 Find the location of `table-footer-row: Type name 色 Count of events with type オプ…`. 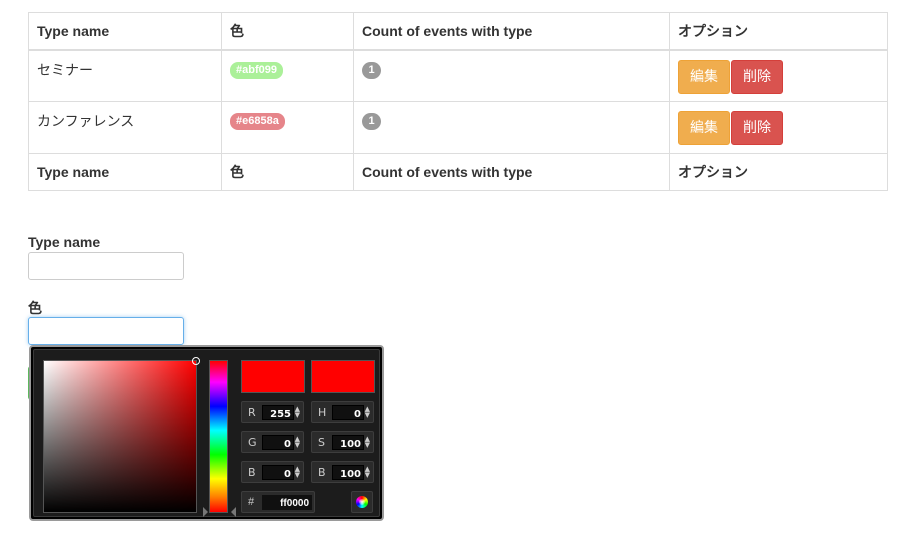

table-footer-row: Type name 色 Count of events with type オプ… is located at coordinates (458, 172).